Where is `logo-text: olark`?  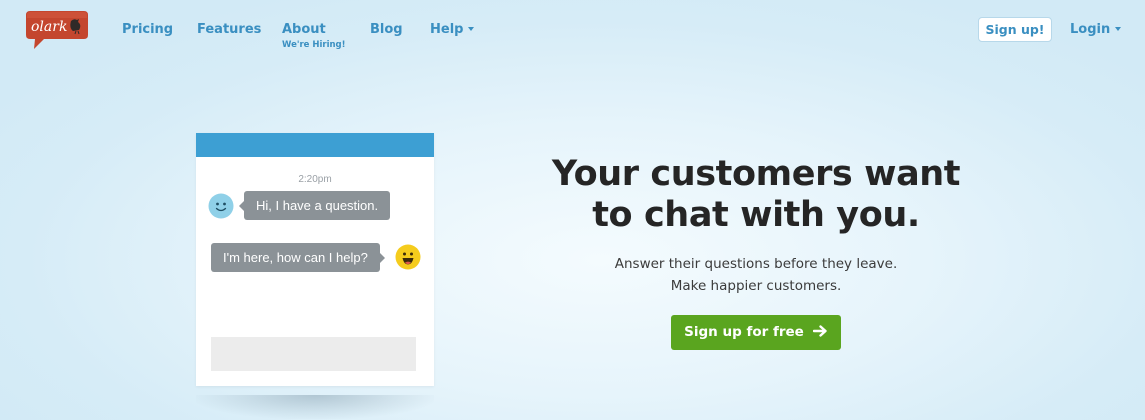
logo-text: olark is located at coordinates (49, 27).